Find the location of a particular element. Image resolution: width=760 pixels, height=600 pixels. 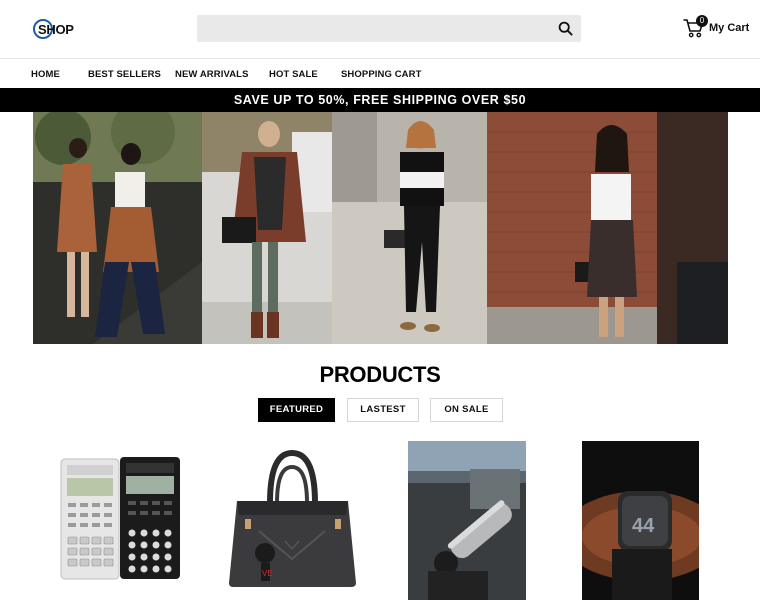

search-icon is located at coordinates (565, 28).